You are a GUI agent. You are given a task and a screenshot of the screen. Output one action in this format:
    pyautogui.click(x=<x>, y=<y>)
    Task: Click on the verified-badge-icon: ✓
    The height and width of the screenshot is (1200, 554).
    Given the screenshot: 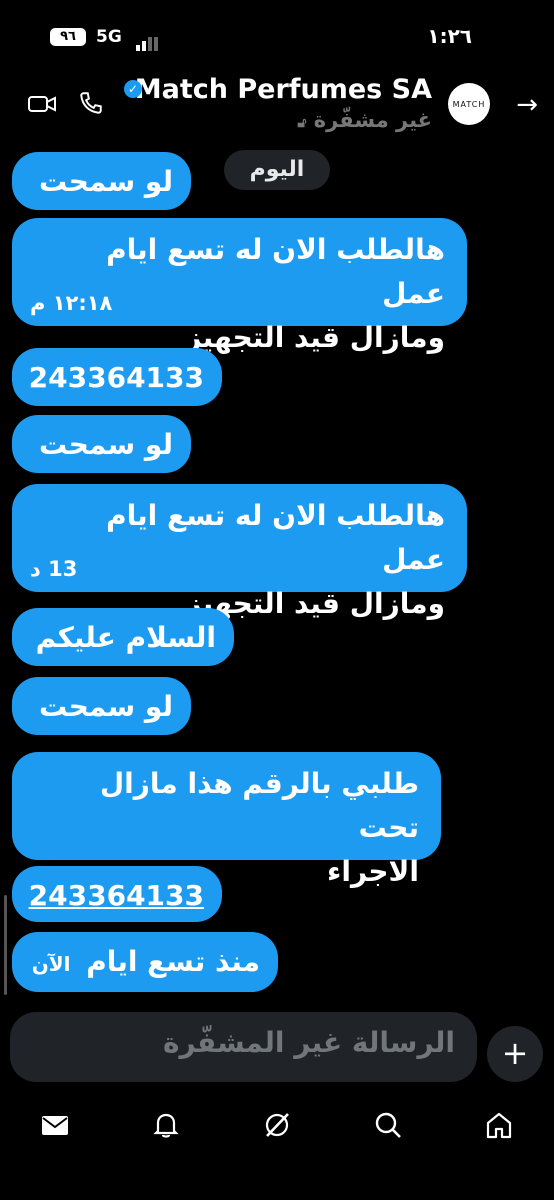 What is the action you would take?
    pyautogui.click(x=133, y=89)
    